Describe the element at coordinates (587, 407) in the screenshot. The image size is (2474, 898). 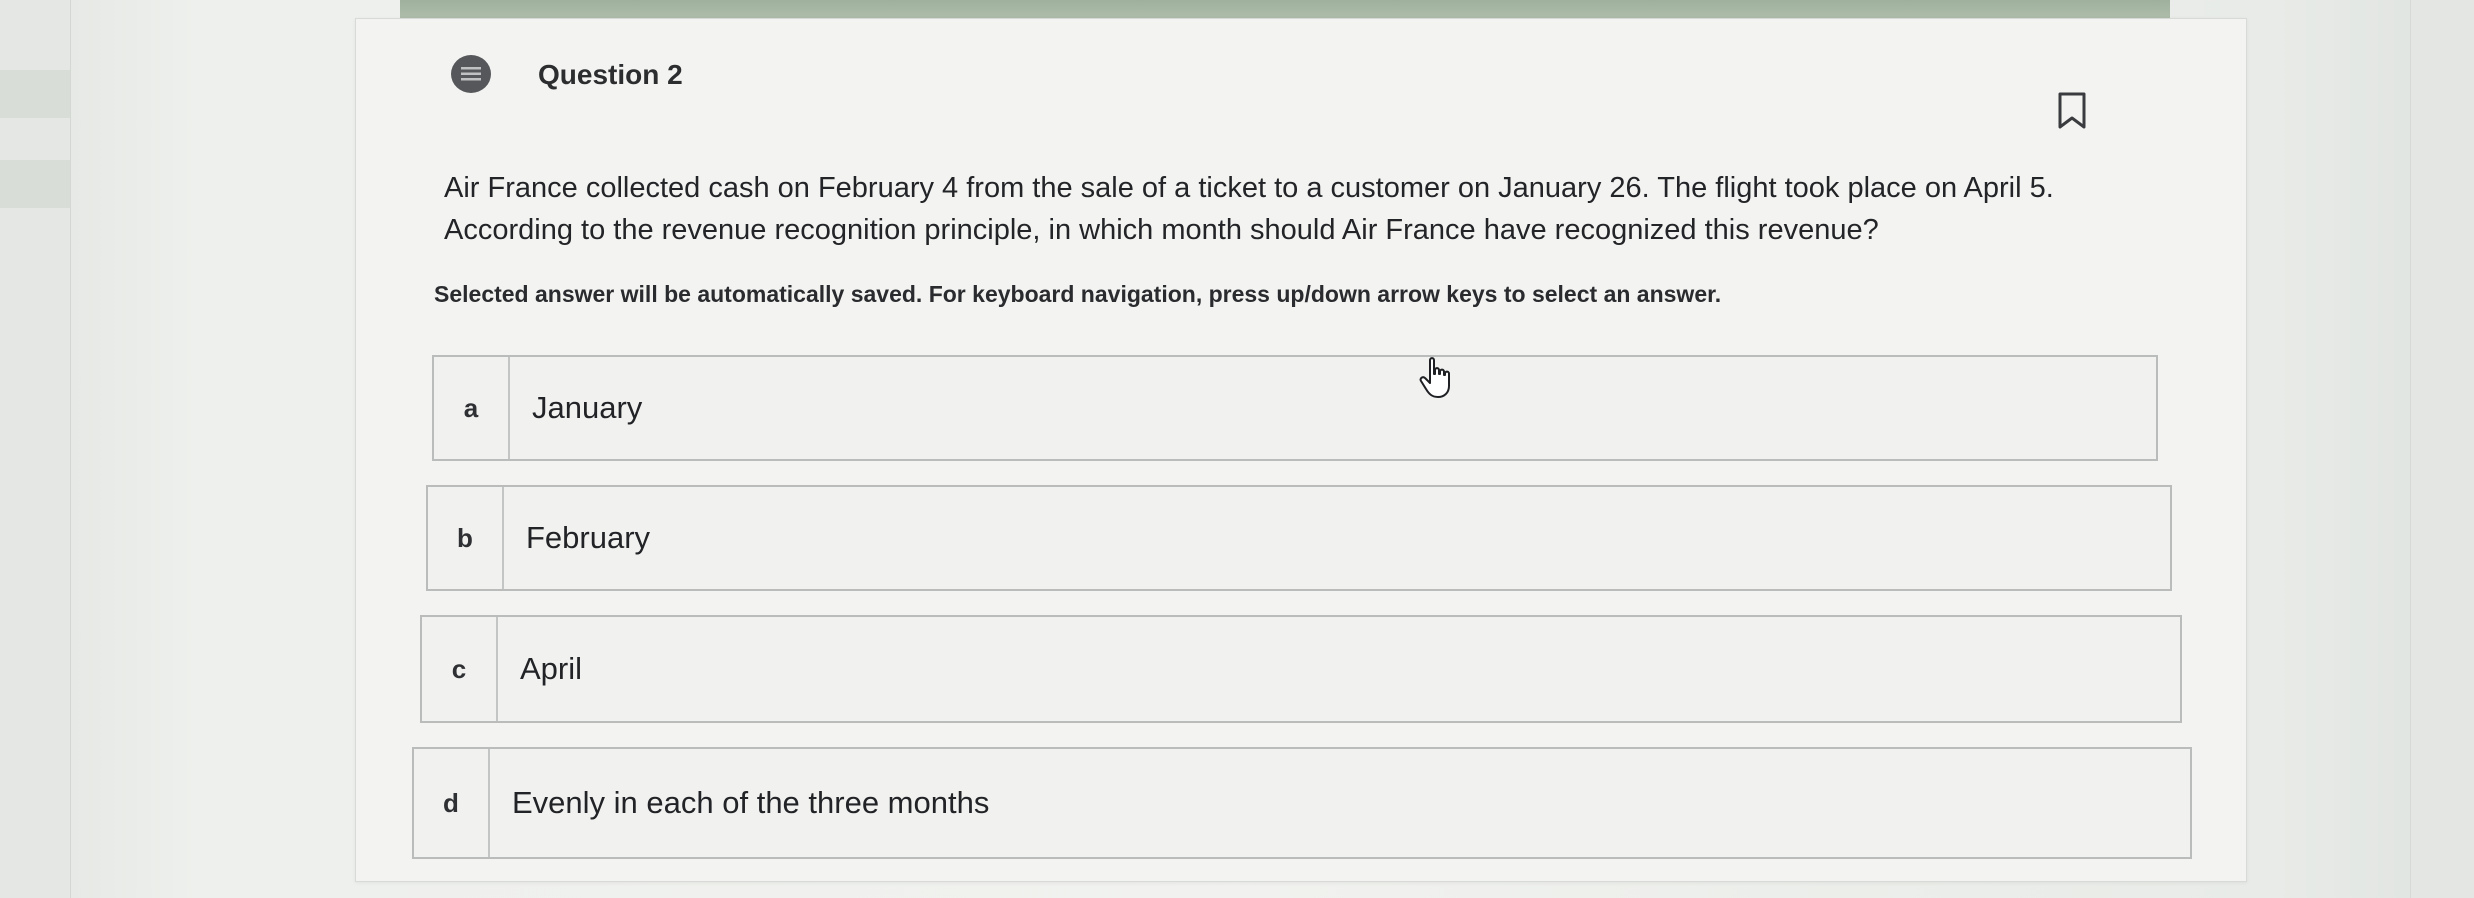
I see `choice-label: January` at that location.